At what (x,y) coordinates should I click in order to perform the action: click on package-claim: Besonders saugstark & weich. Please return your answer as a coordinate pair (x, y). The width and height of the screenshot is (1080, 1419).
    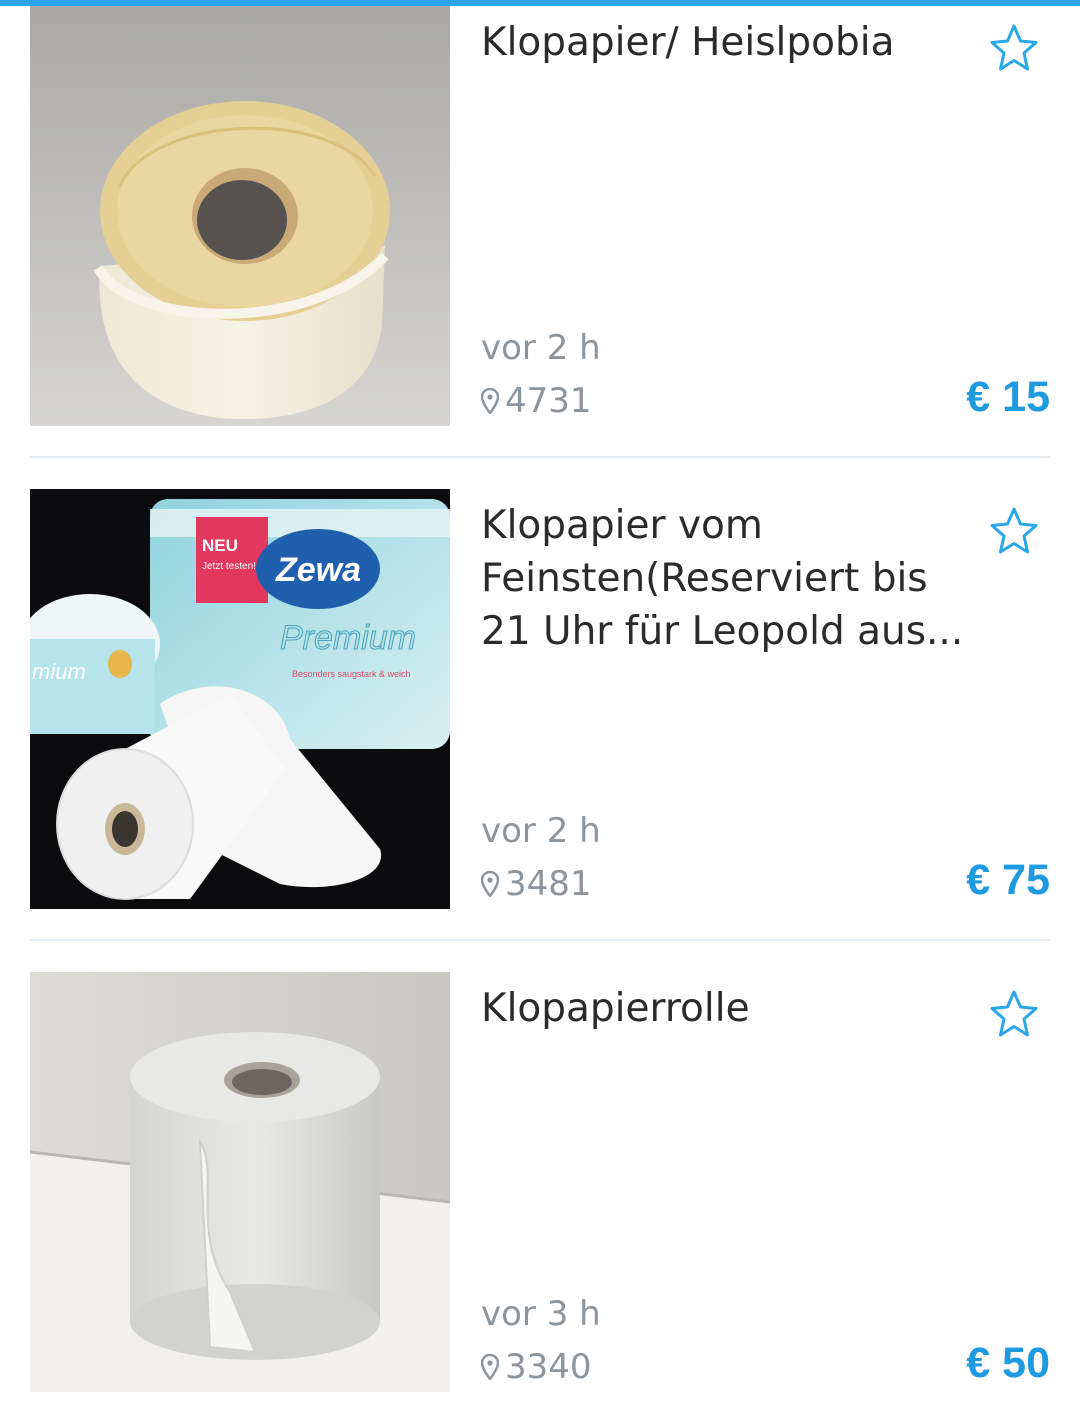
    Looking at the image, I should click on (351, 674).